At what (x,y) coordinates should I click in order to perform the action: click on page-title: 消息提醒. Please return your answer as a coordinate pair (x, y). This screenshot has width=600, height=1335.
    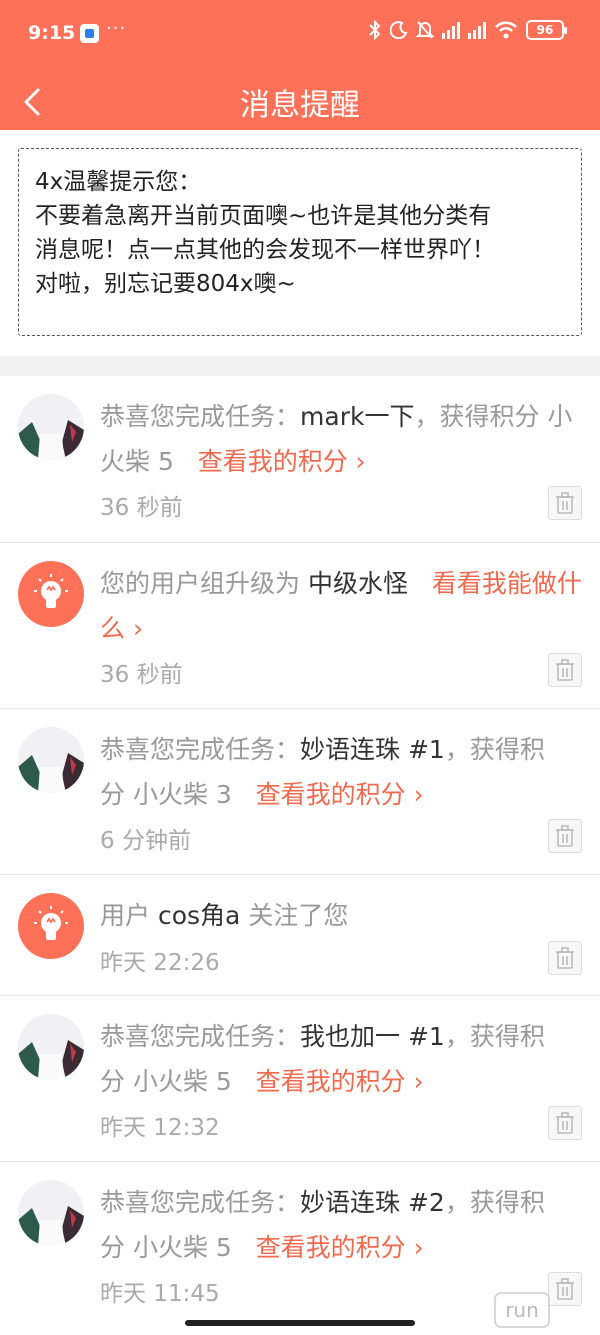
    Looking at the image, I should click on (300, 105).